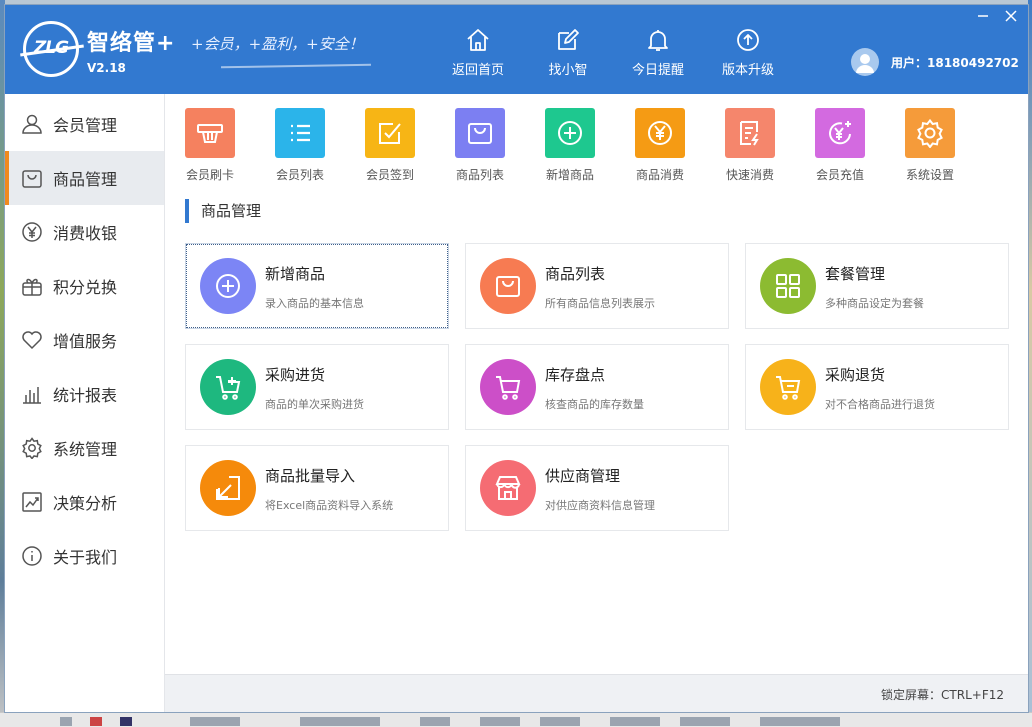 The height and width of the screenshot is (727, 1032). What do you see at coordinates (478, 40) in the screenshot?
I see `home-icon` at bounding box center [478, 40].